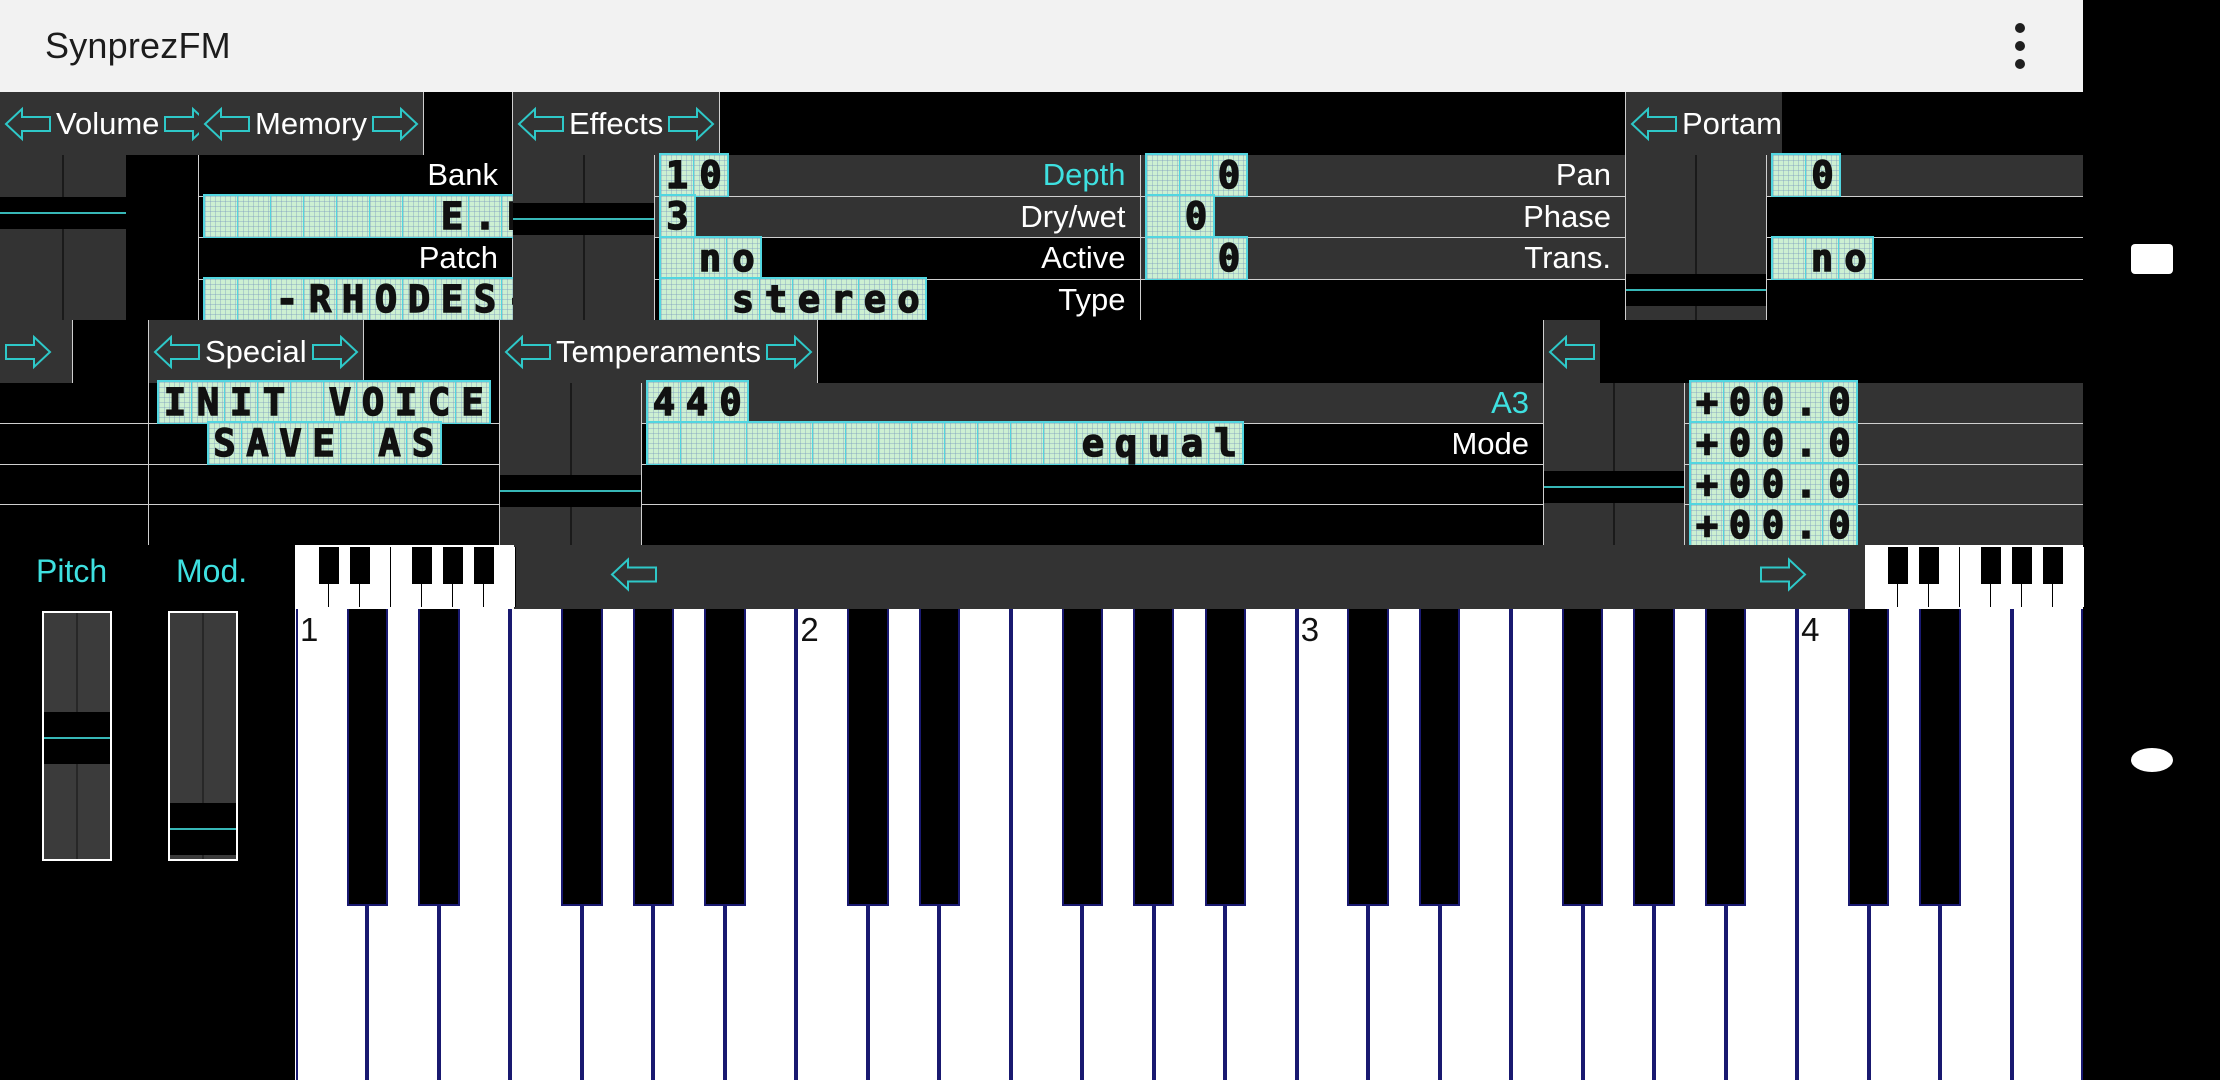 The width and height of the screenshot is (2220, 1080). I want to click on lcd-display: 10, so click(694, 175).